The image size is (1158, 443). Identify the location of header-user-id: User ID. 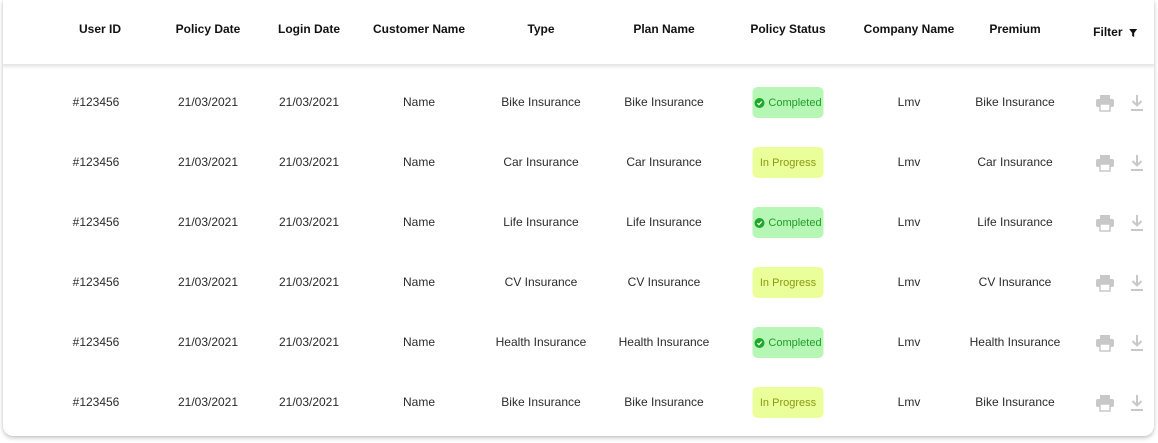
(100, 29).